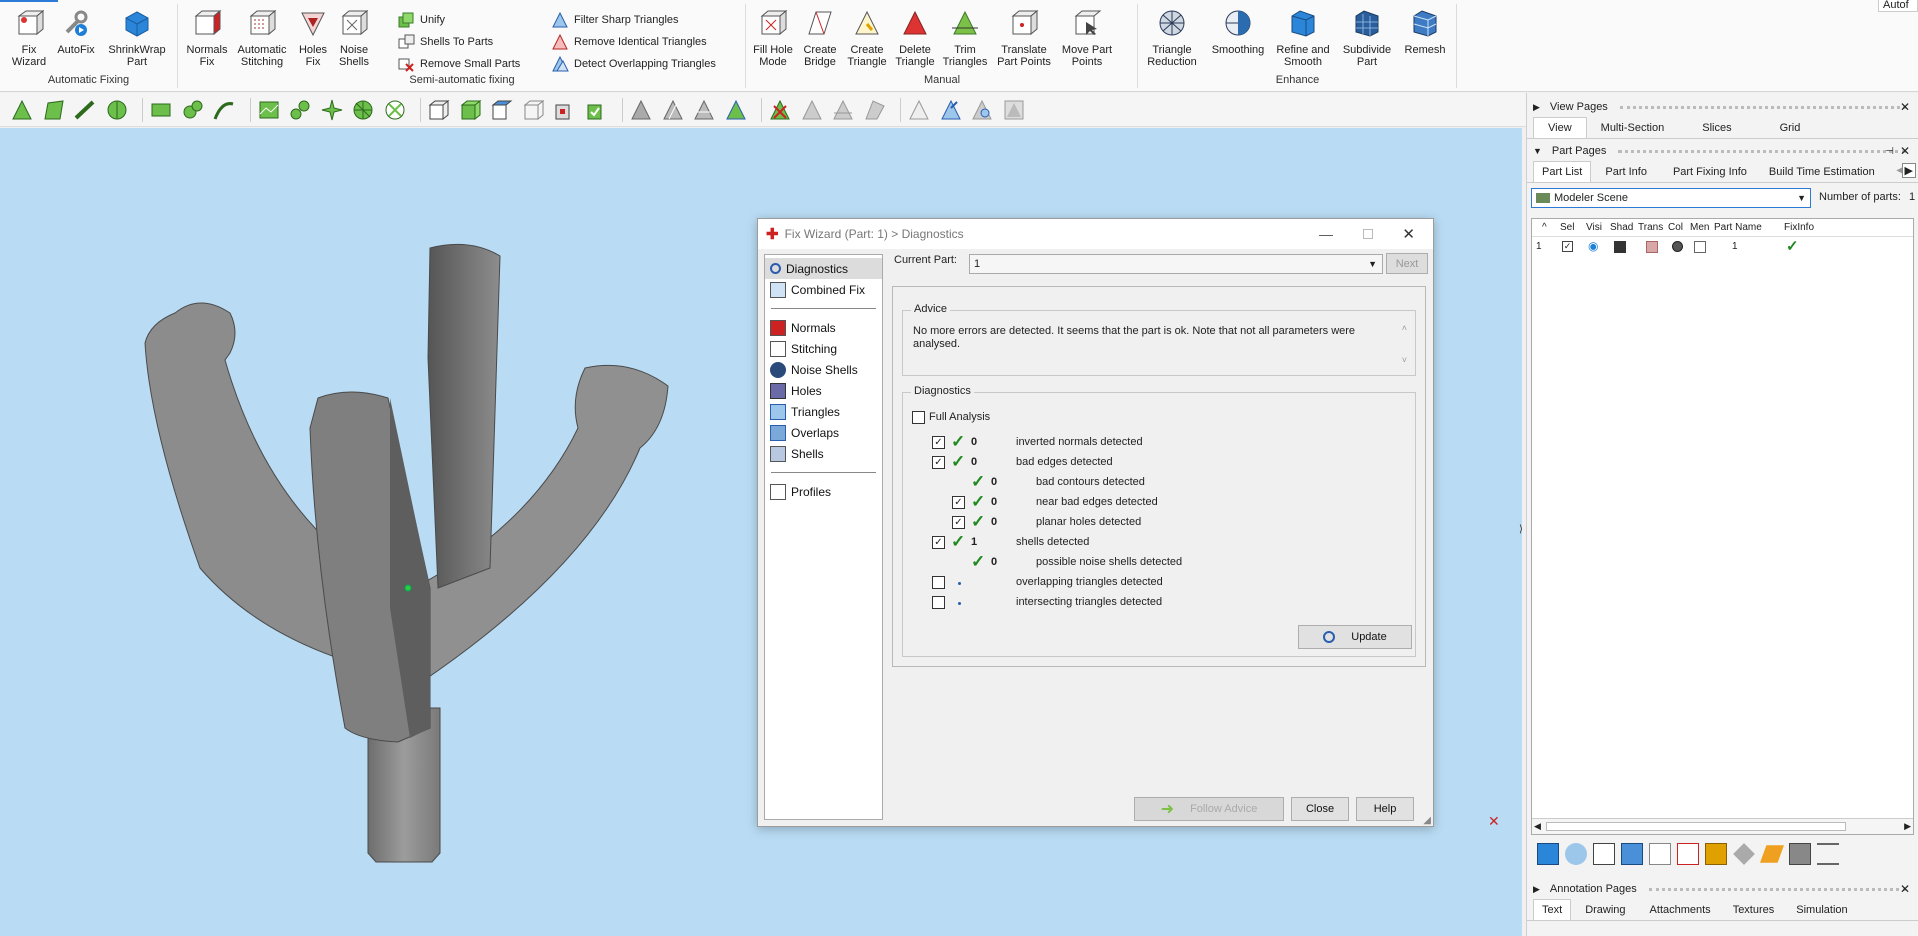 The width and height of the screenshot is (1918, 936). What do you see at coordinates (1604, 854) in the screenshot?
I see `select-all-icon` at bounding box center [1604, 854].